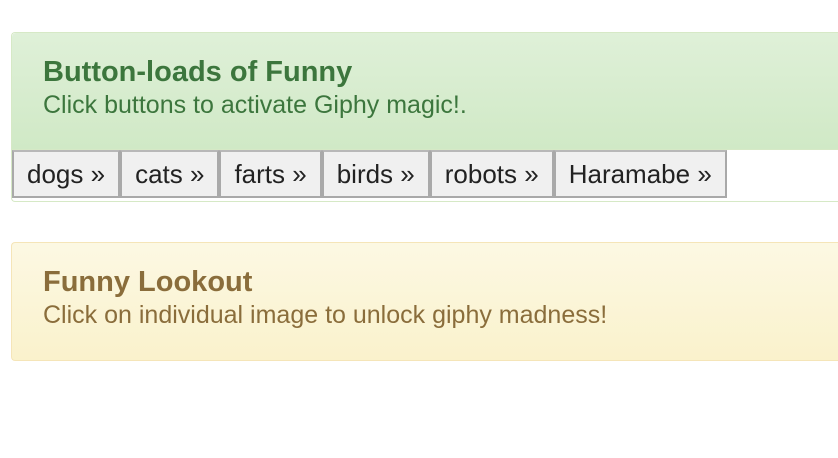  I want to click on topic-button-farts: farts », so click(270, 174).